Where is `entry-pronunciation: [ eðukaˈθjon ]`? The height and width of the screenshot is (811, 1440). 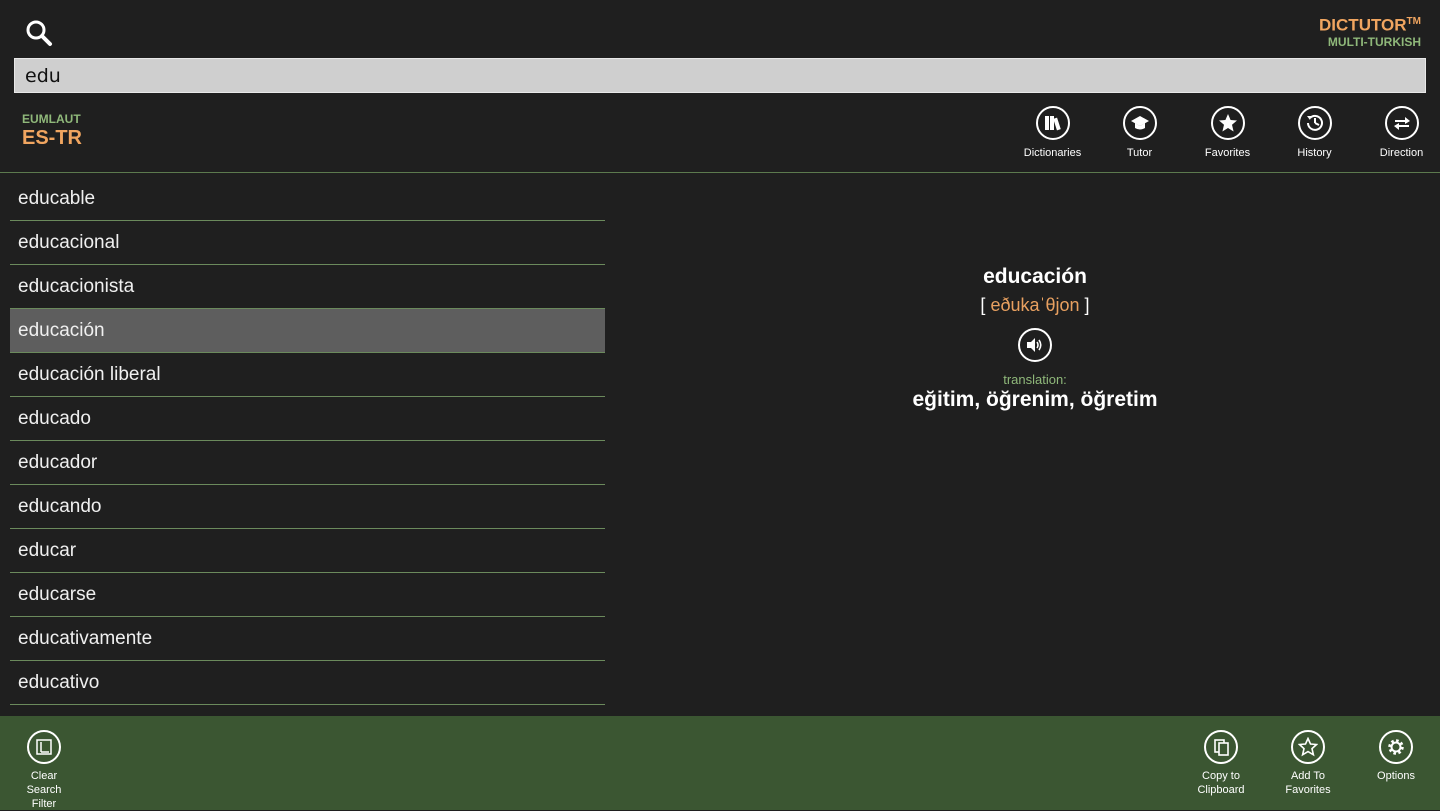
entry-pronunciation: [ eðukaˈθjon ] is located at coordinates (1035, 305).